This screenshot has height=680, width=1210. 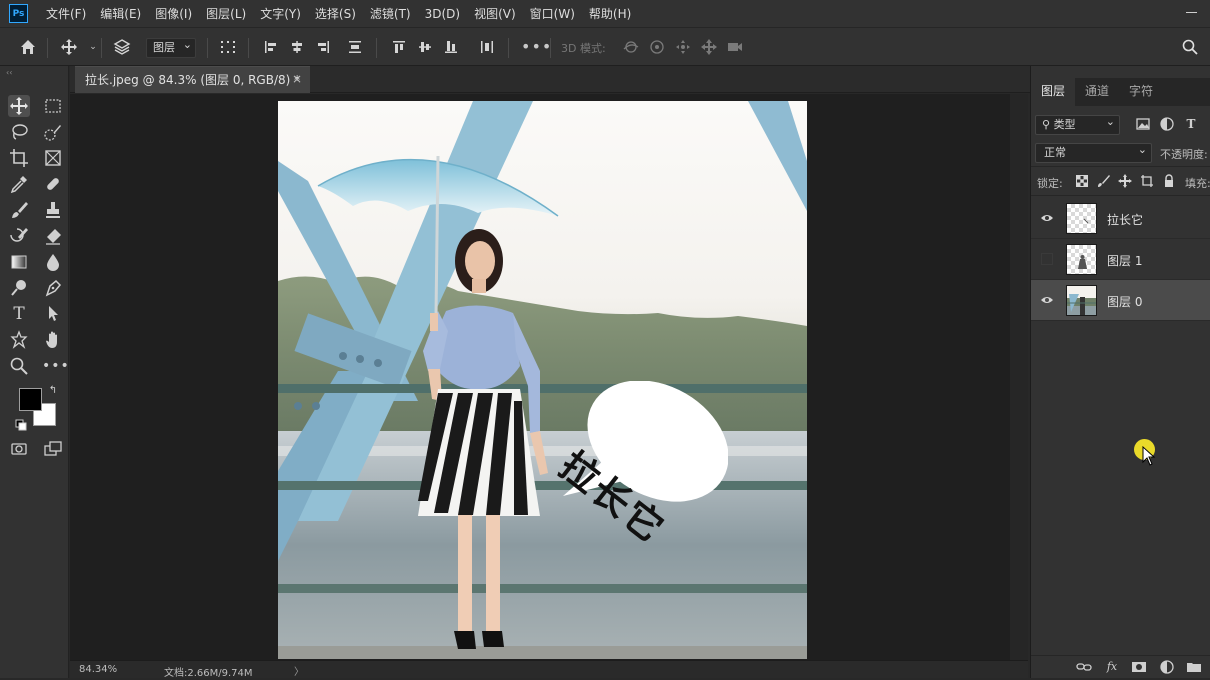 I want to click on search-icon, so click(x=1190, y=47).